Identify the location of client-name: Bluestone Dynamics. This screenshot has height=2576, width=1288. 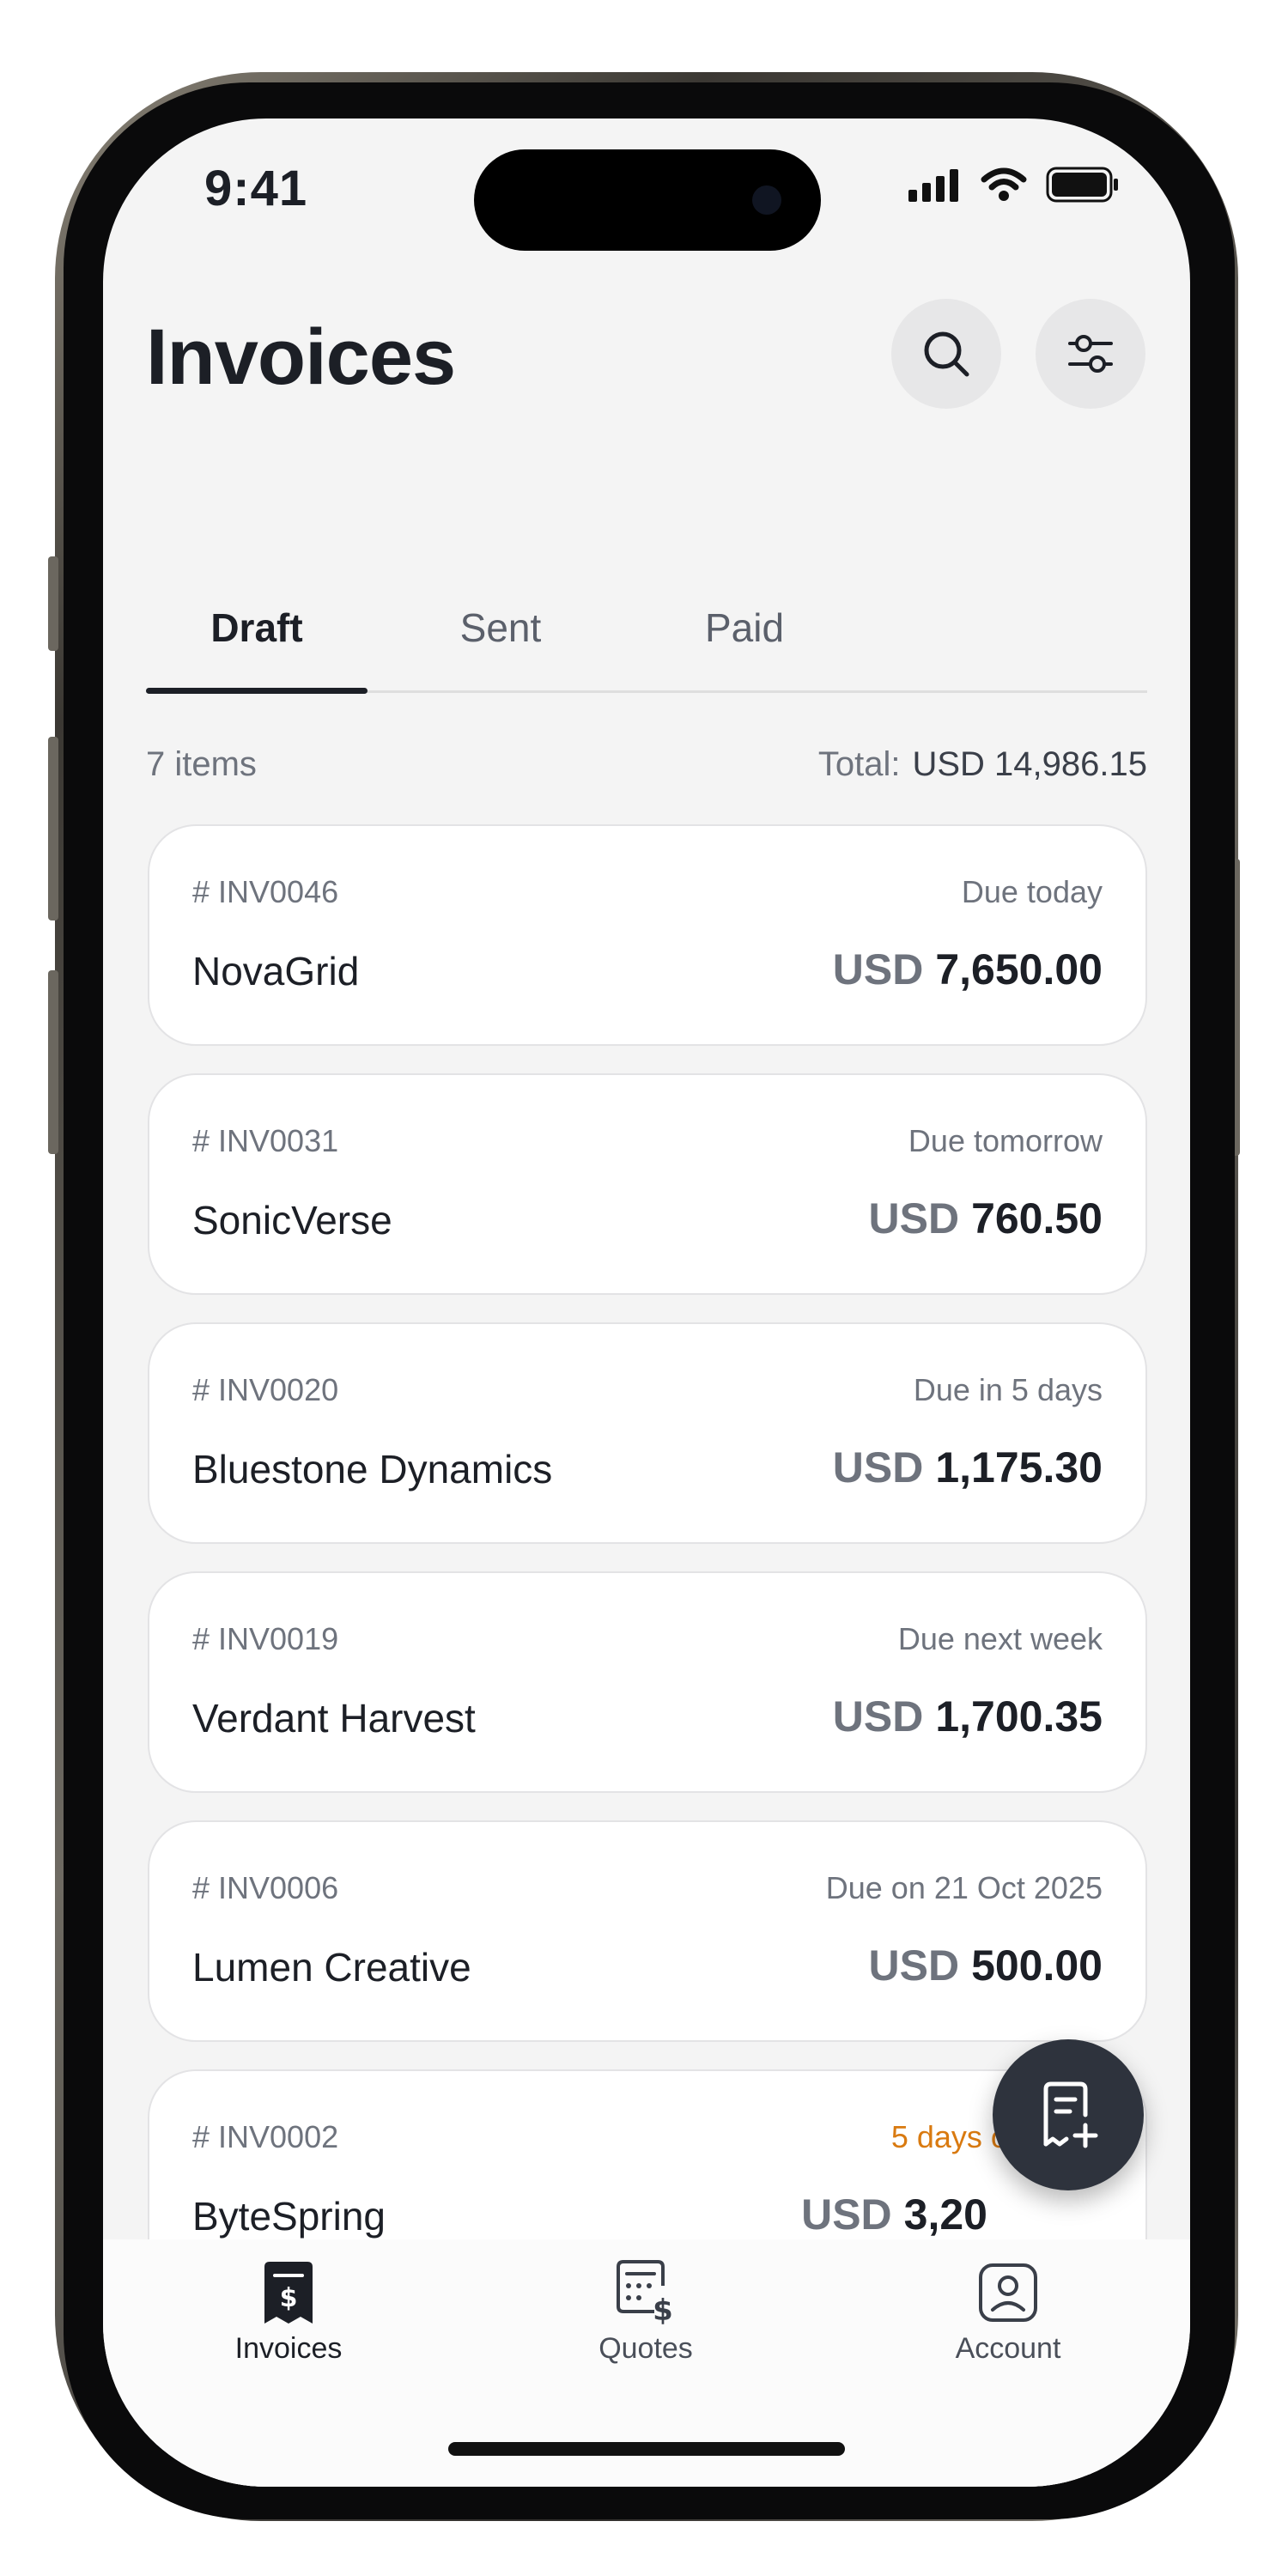
(372, 1470).